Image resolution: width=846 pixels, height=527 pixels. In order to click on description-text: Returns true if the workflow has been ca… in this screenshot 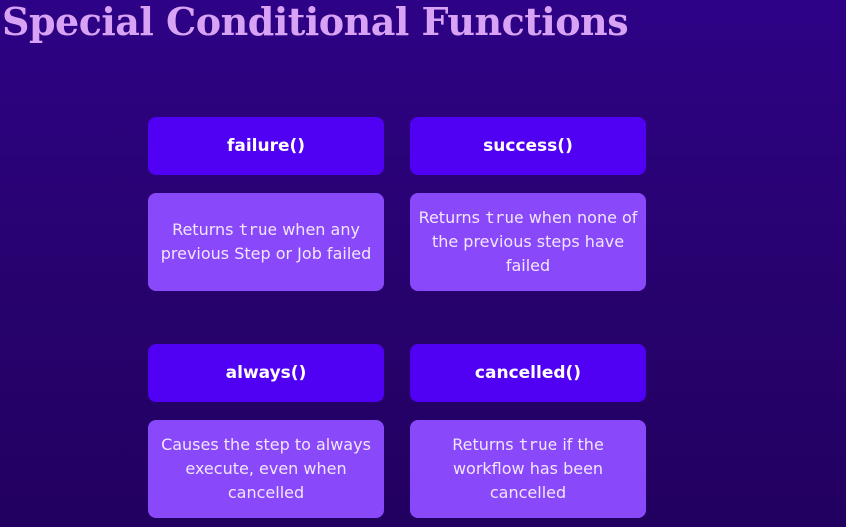, I will do `click(528, 469)`.